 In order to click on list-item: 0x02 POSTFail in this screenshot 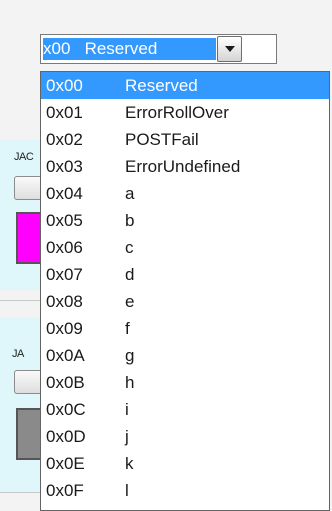, I will do `click(185, 139)`.